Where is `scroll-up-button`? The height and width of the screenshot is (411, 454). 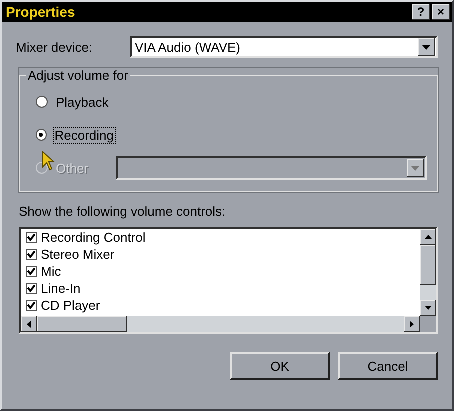 scroll-up-button is located at coordinates (428, 237).